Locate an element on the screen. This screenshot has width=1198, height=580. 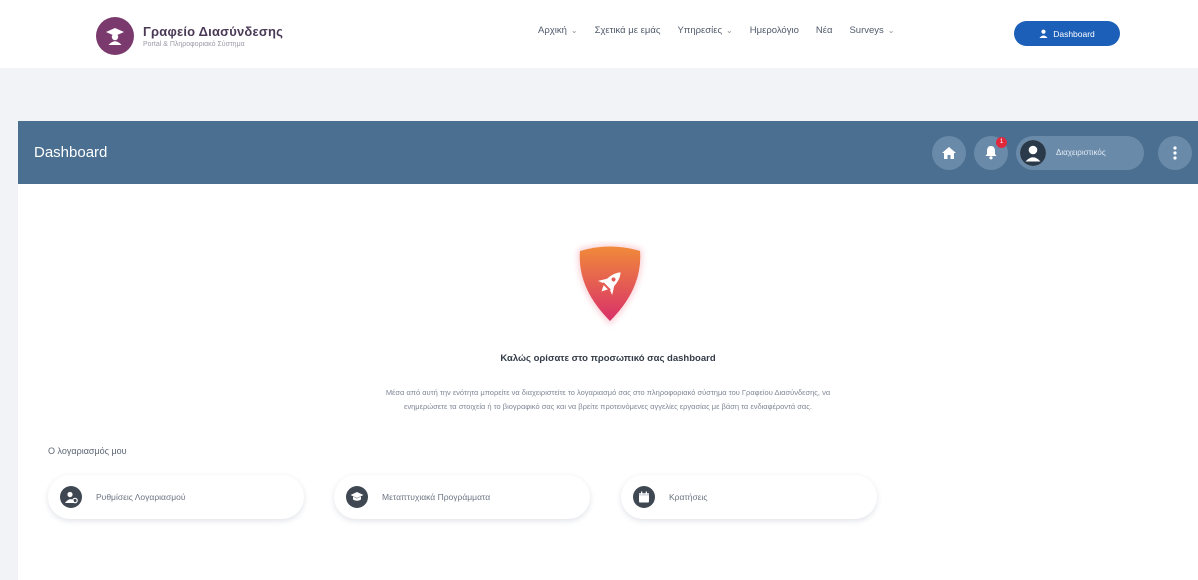
nav-item-label: Νέα is located at coordinates (824, 30).